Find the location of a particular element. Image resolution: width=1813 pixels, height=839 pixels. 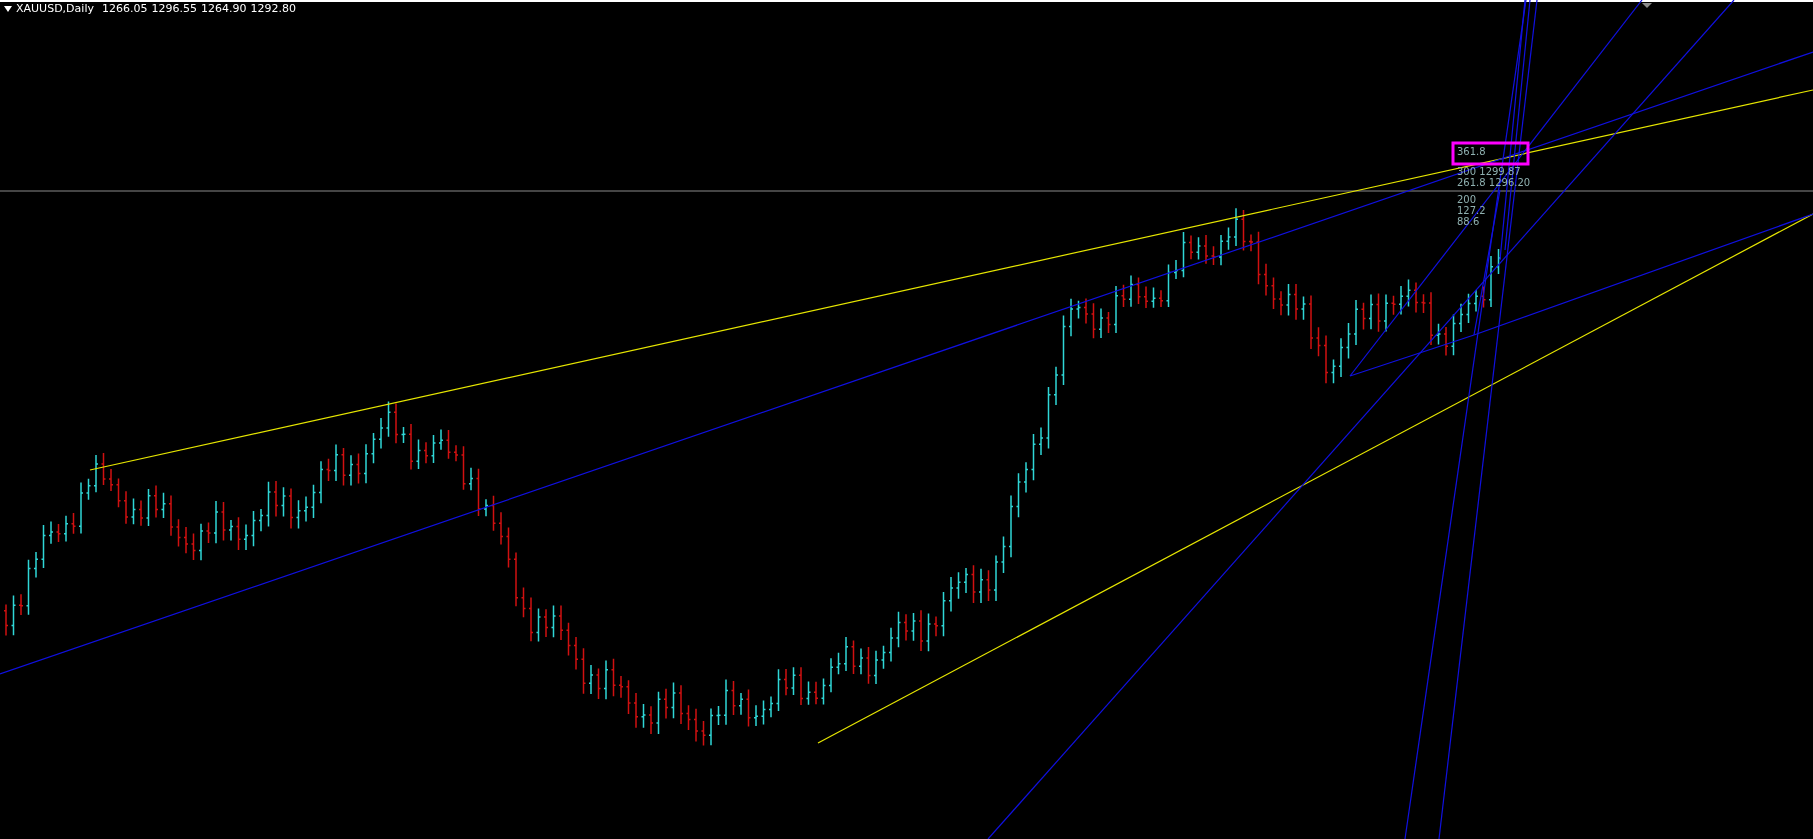

price-value: 1264.90 is located at coordinates (223, 9).